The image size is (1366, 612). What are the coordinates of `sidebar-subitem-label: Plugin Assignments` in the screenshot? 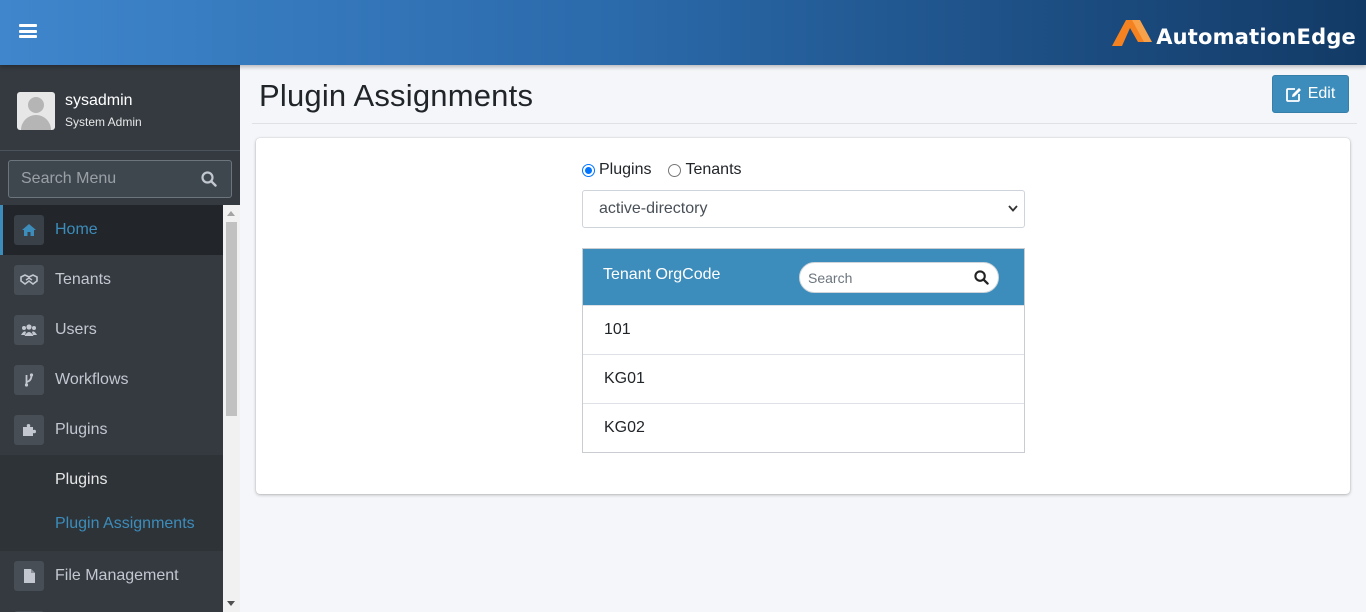 It's located at (125, 523).